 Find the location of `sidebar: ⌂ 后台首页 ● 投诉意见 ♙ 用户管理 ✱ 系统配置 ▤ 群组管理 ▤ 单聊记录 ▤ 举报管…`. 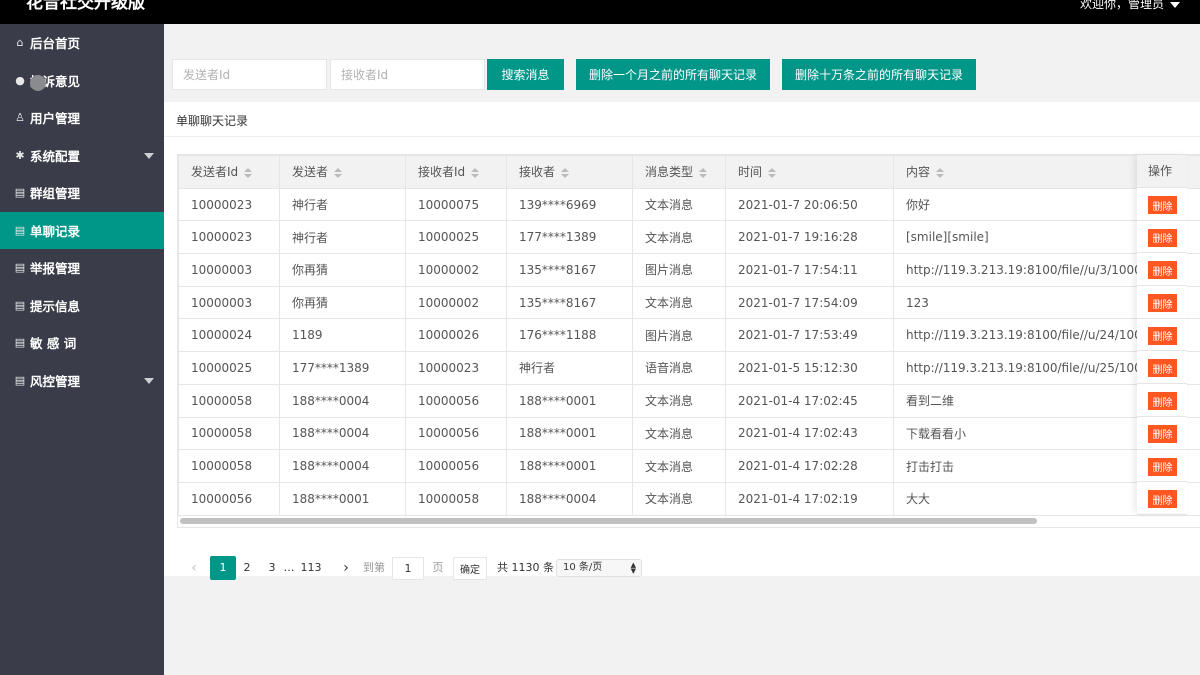

sidebar: ⌂ 后台首页 ● 投诉意见 ♙ 用户管理 ✱ 系统配置 ▤ 群组管理 ▤ 单聊记录 ▤ 举报管… is located at coordinates (82, 349).